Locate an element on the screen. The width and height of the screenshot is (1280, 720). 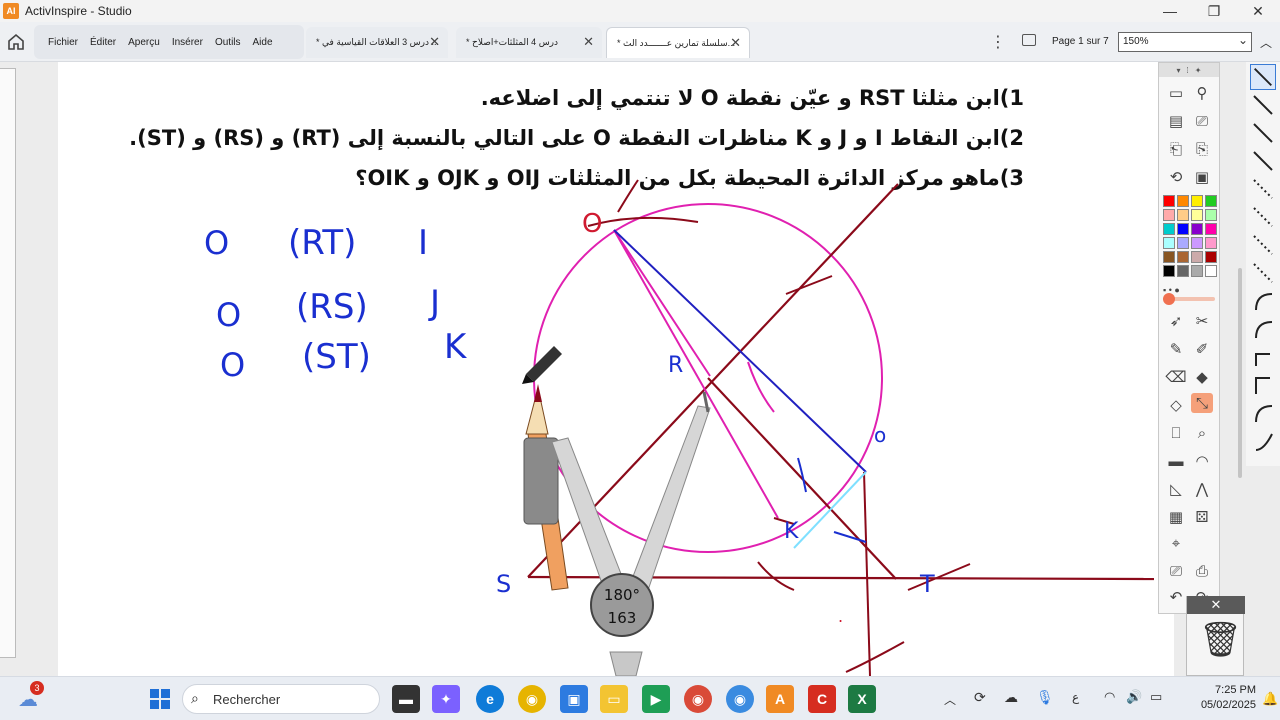
next-page-icon: ⎘ is located at coordinates (1202, 149).